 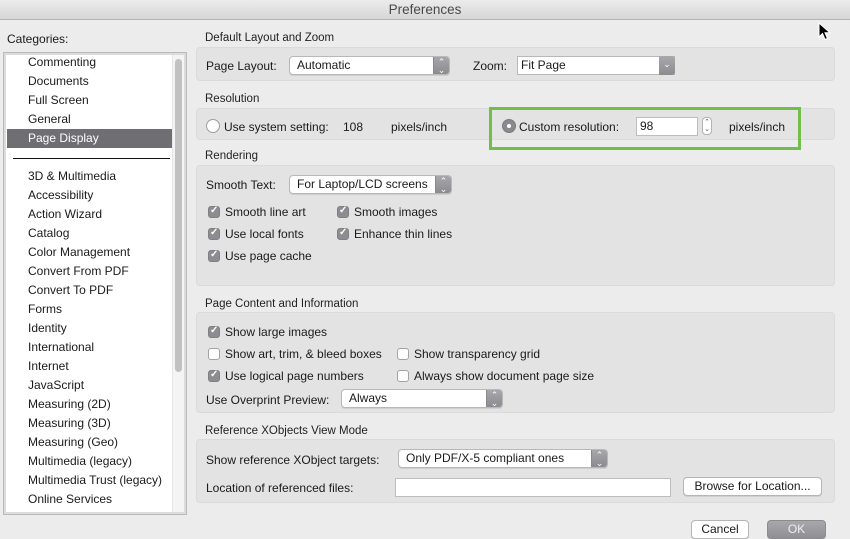 I want to click on show-large-images-label: Show large images, so click(x=276, y=332).